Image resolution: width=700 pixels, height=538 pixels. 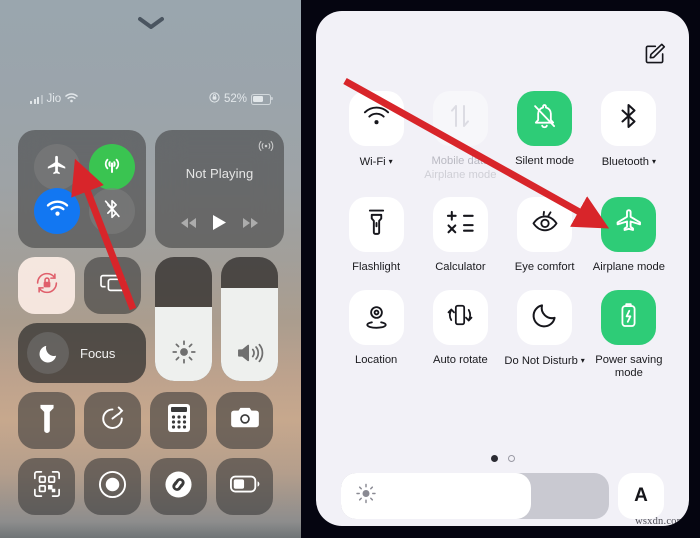 What do you see at coordinates (214, 99) in the screenshot?
I see `rotation-lock-status-icon` at bounding box center [214, 99].